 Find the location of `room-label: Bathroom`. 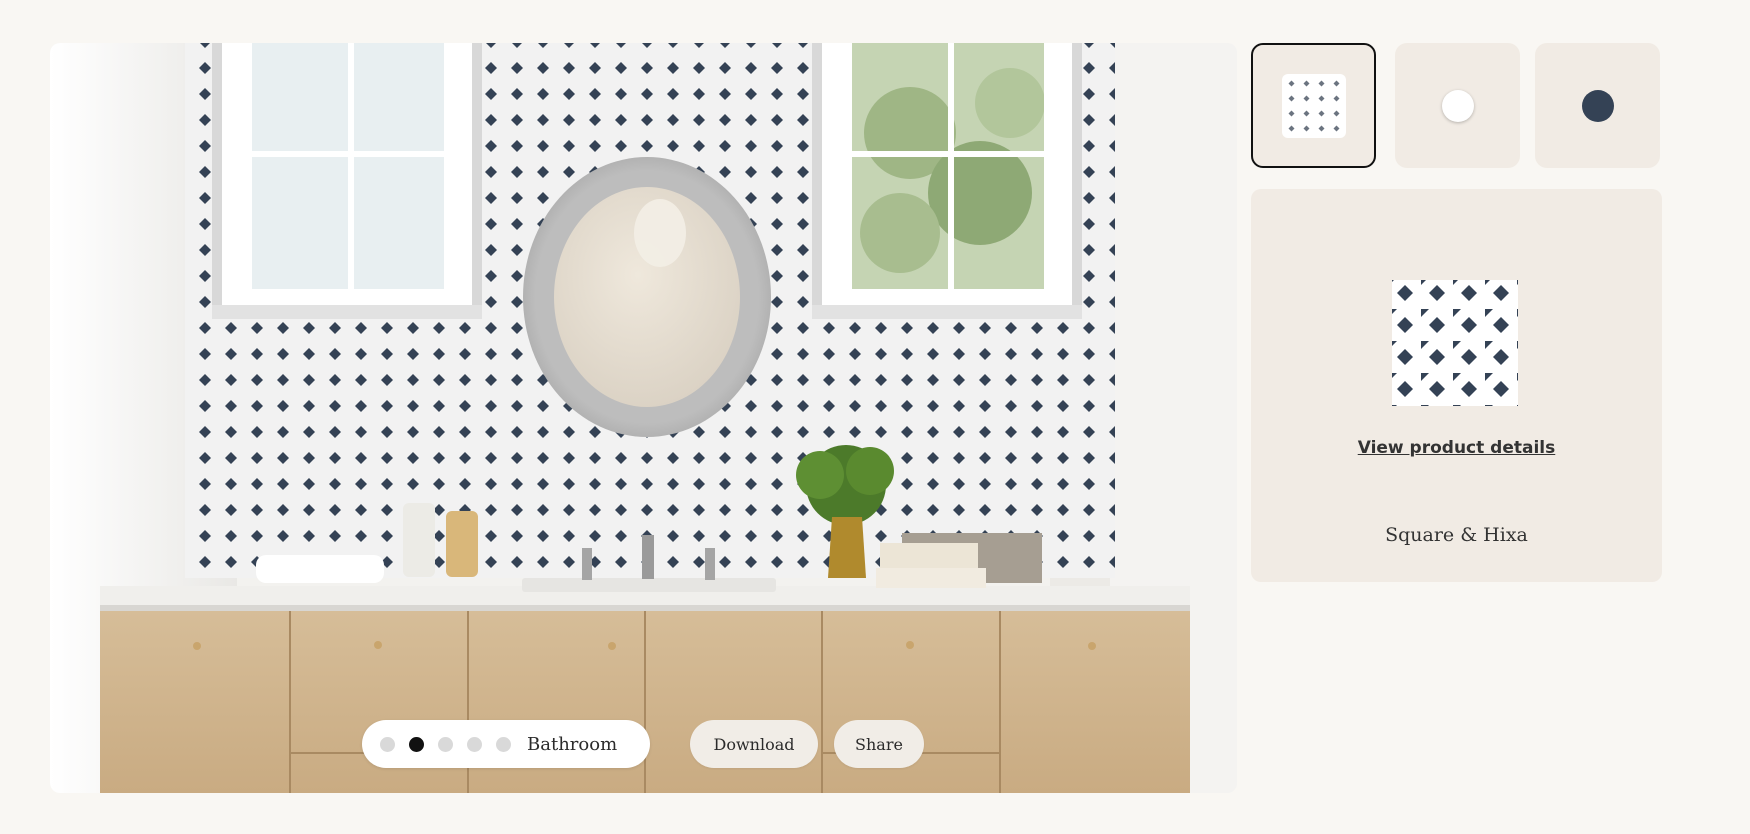

room-label: Bathroom is located at coordinates (572, 744).